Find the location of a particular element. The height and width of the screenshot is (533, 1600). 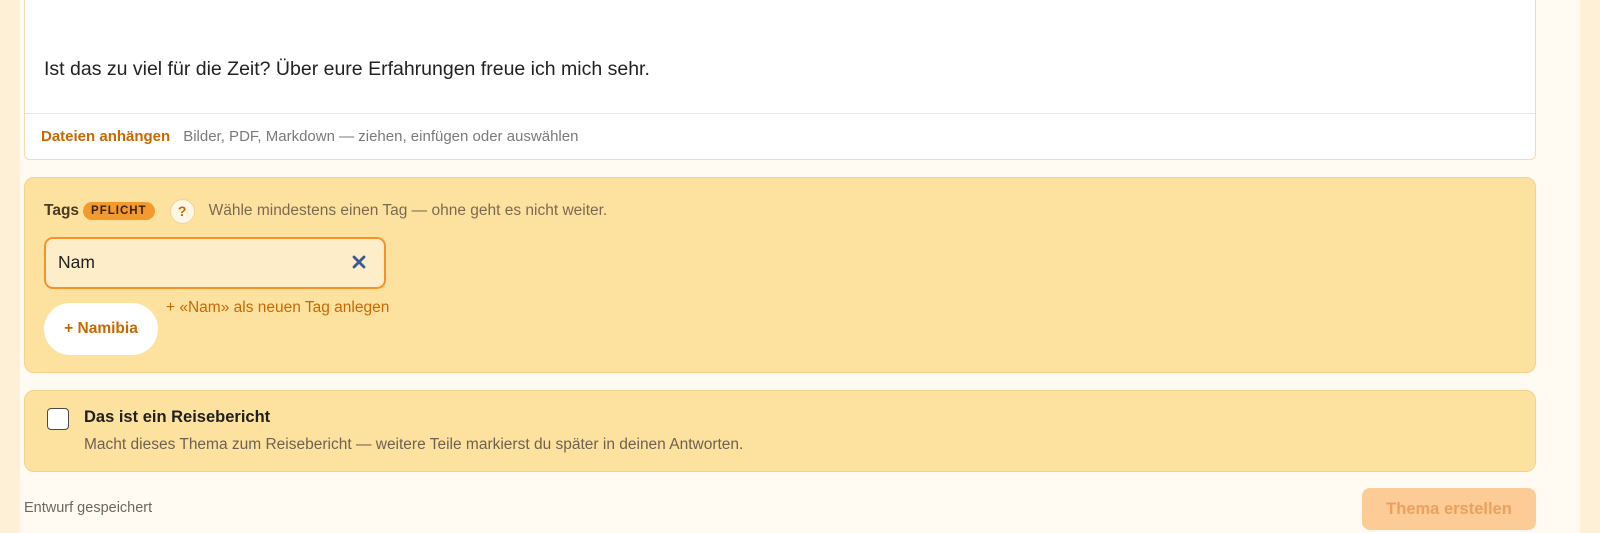

create-new-tag-link: + «Nam» als neuen Tag anlegen is located at coordinates (277, 308).